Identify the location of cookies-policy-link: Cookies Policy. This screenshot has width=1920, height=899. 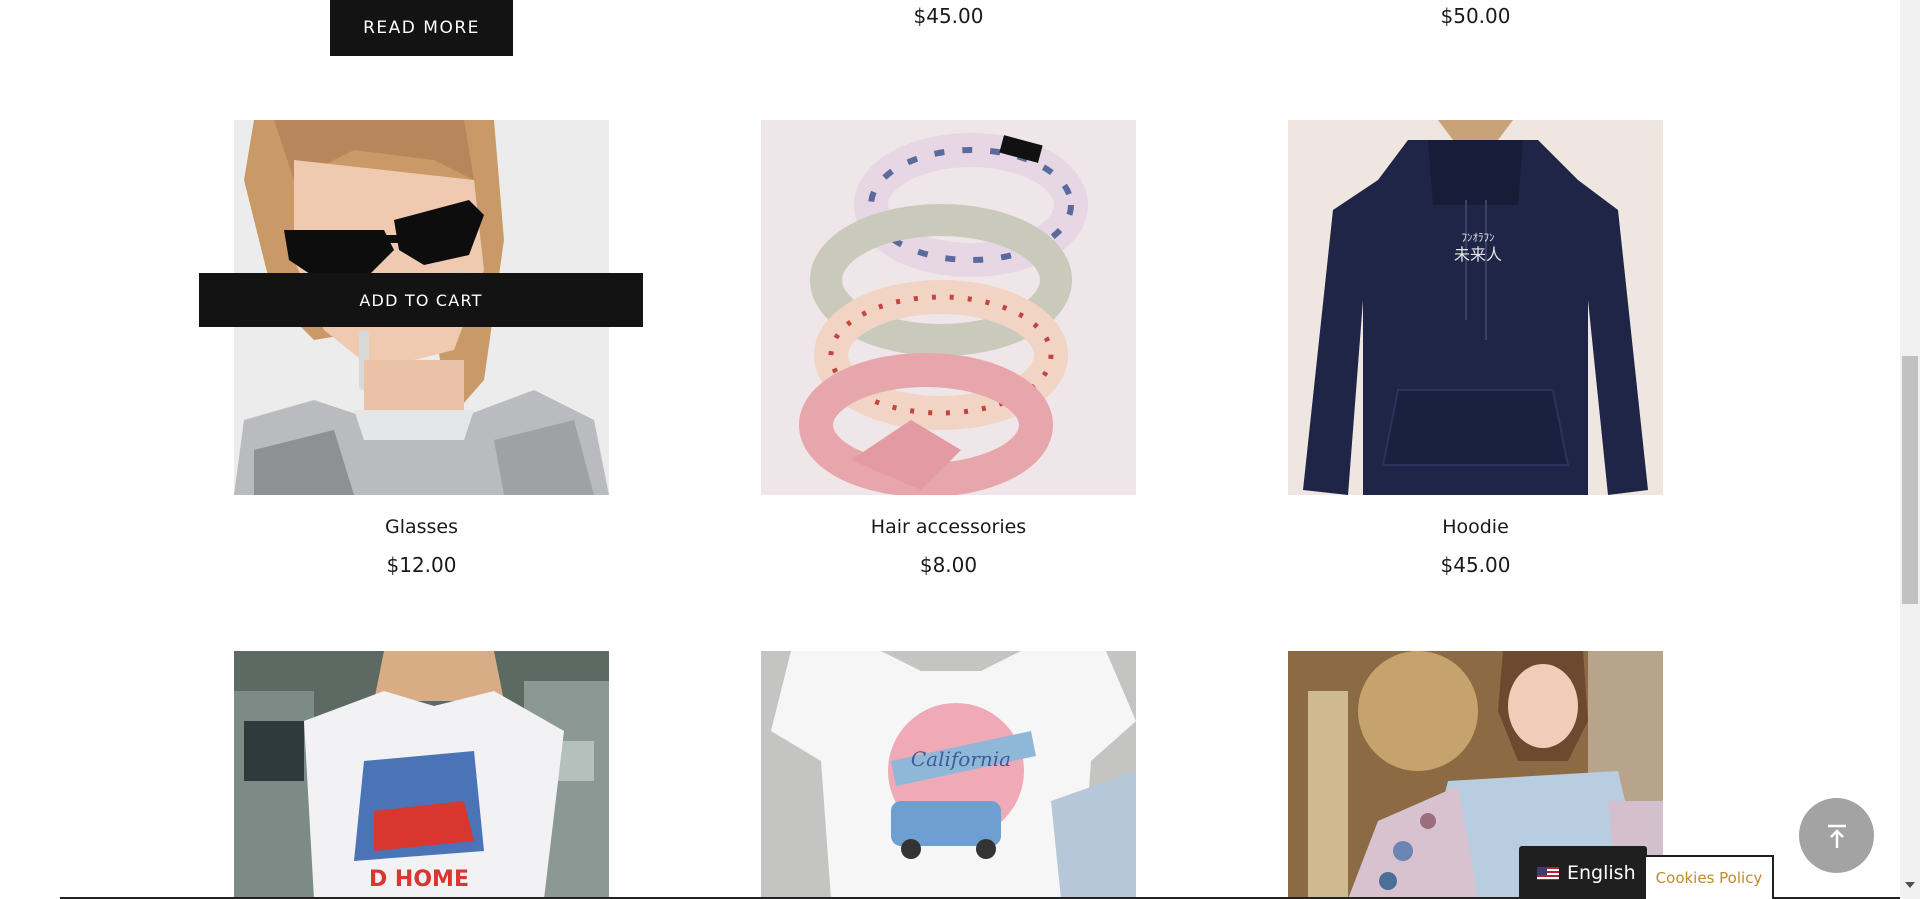
(1709, 877).